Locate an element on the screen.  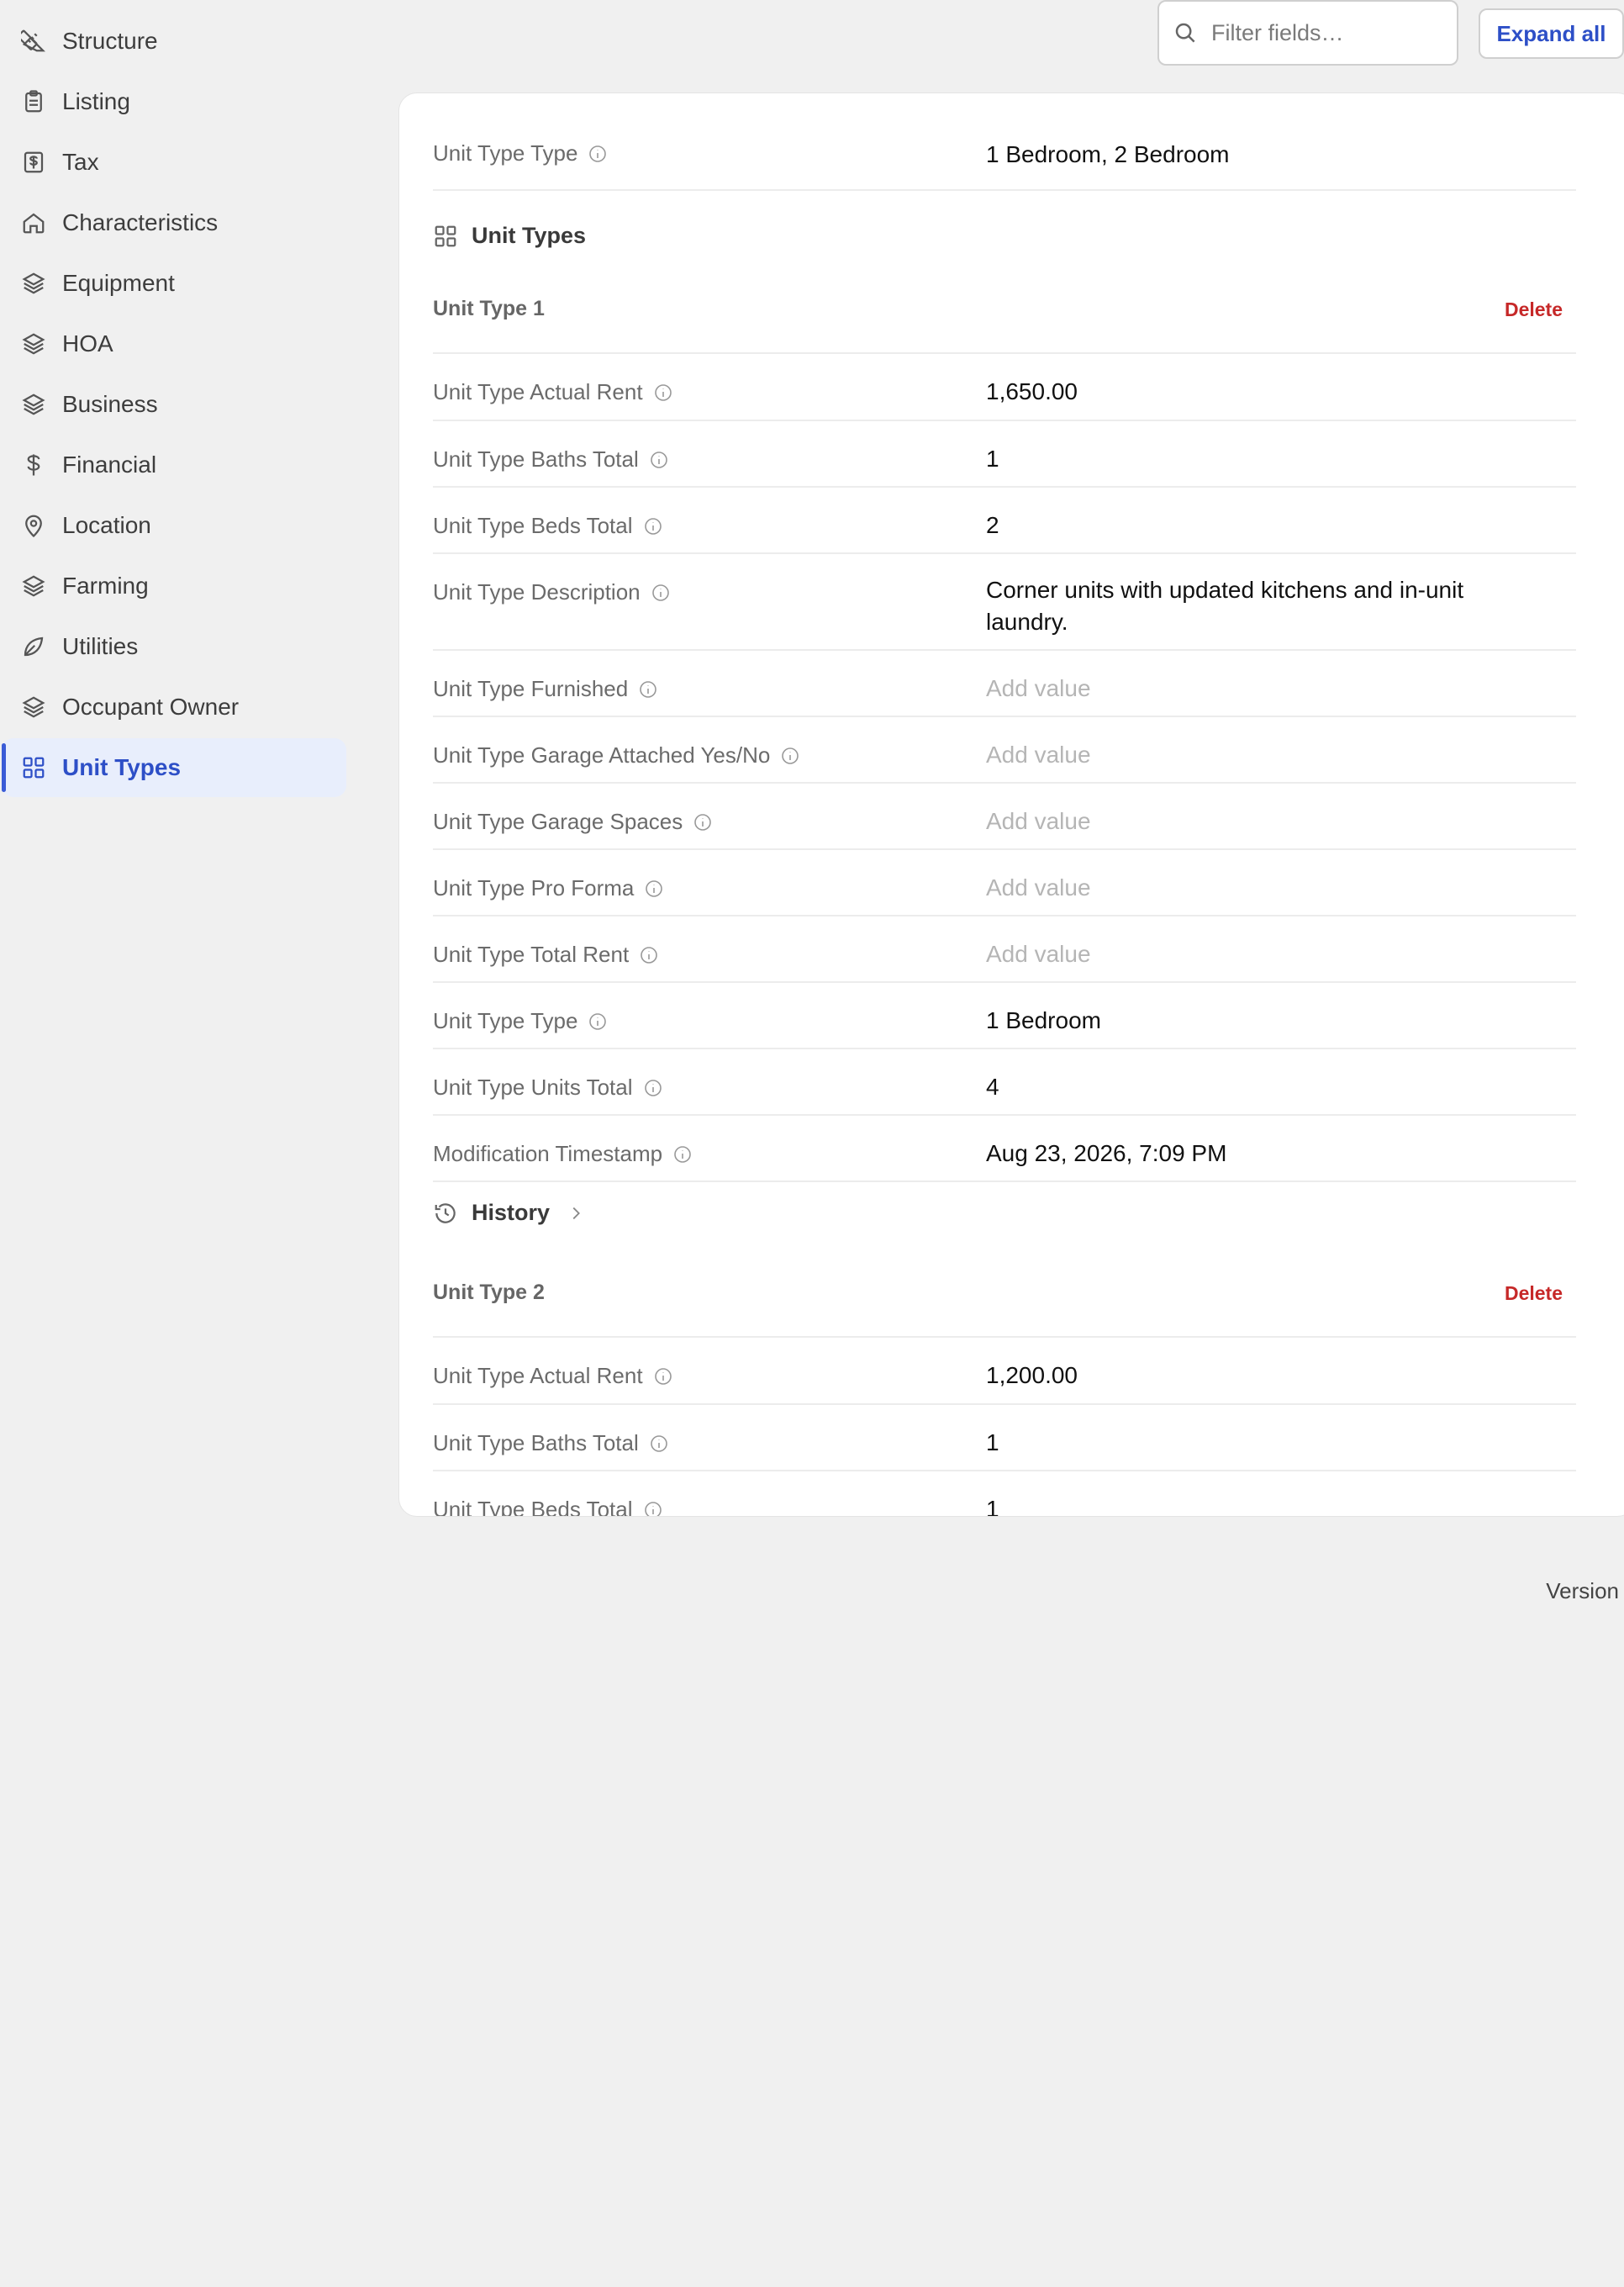
field-label: Unit Type Description is located at coordinates (537, 592).